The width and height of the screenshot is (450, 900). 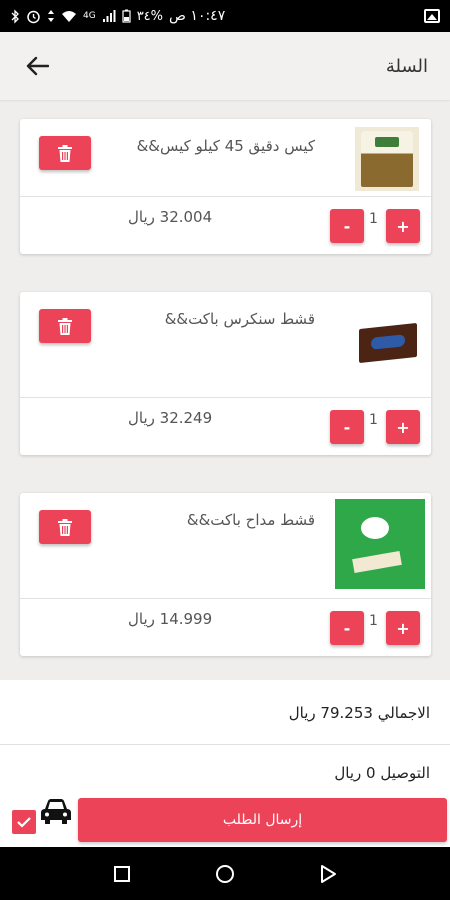 What do you see at coordinates (225, 345) in the screenshot?
I see `cart-item-top: قشط سنكرس باكت&&` at bounding box center [225, 345].